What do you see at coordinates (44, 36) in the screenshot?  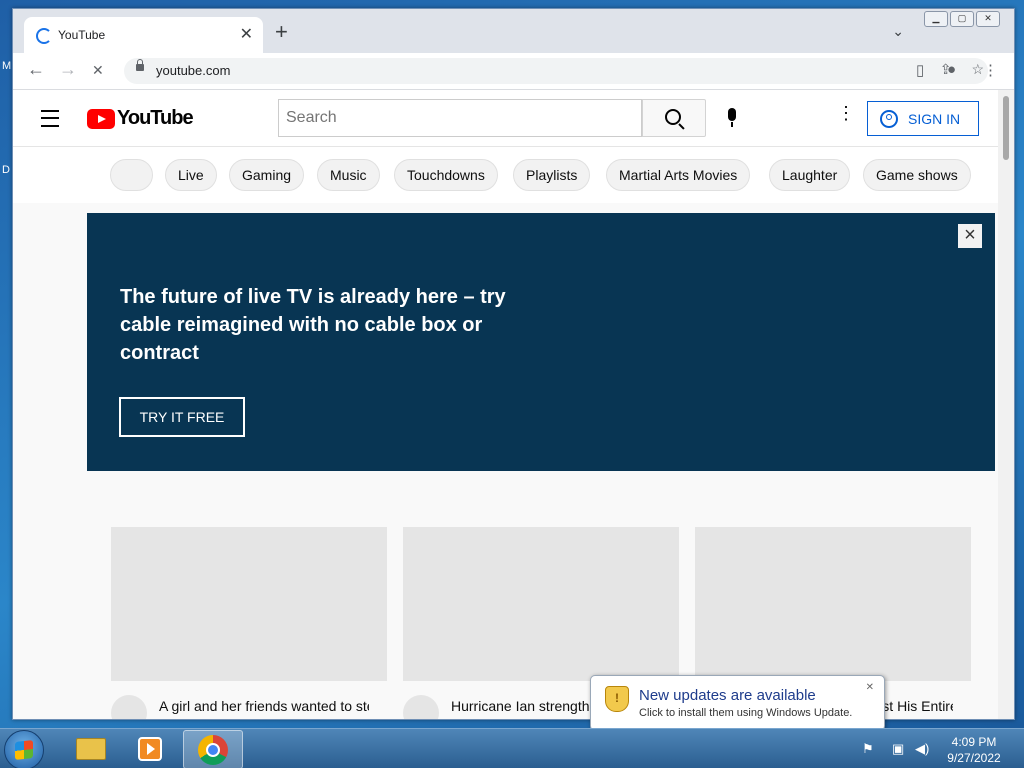 I see `loading-spinner-icon` at bounding box center [44, 36].